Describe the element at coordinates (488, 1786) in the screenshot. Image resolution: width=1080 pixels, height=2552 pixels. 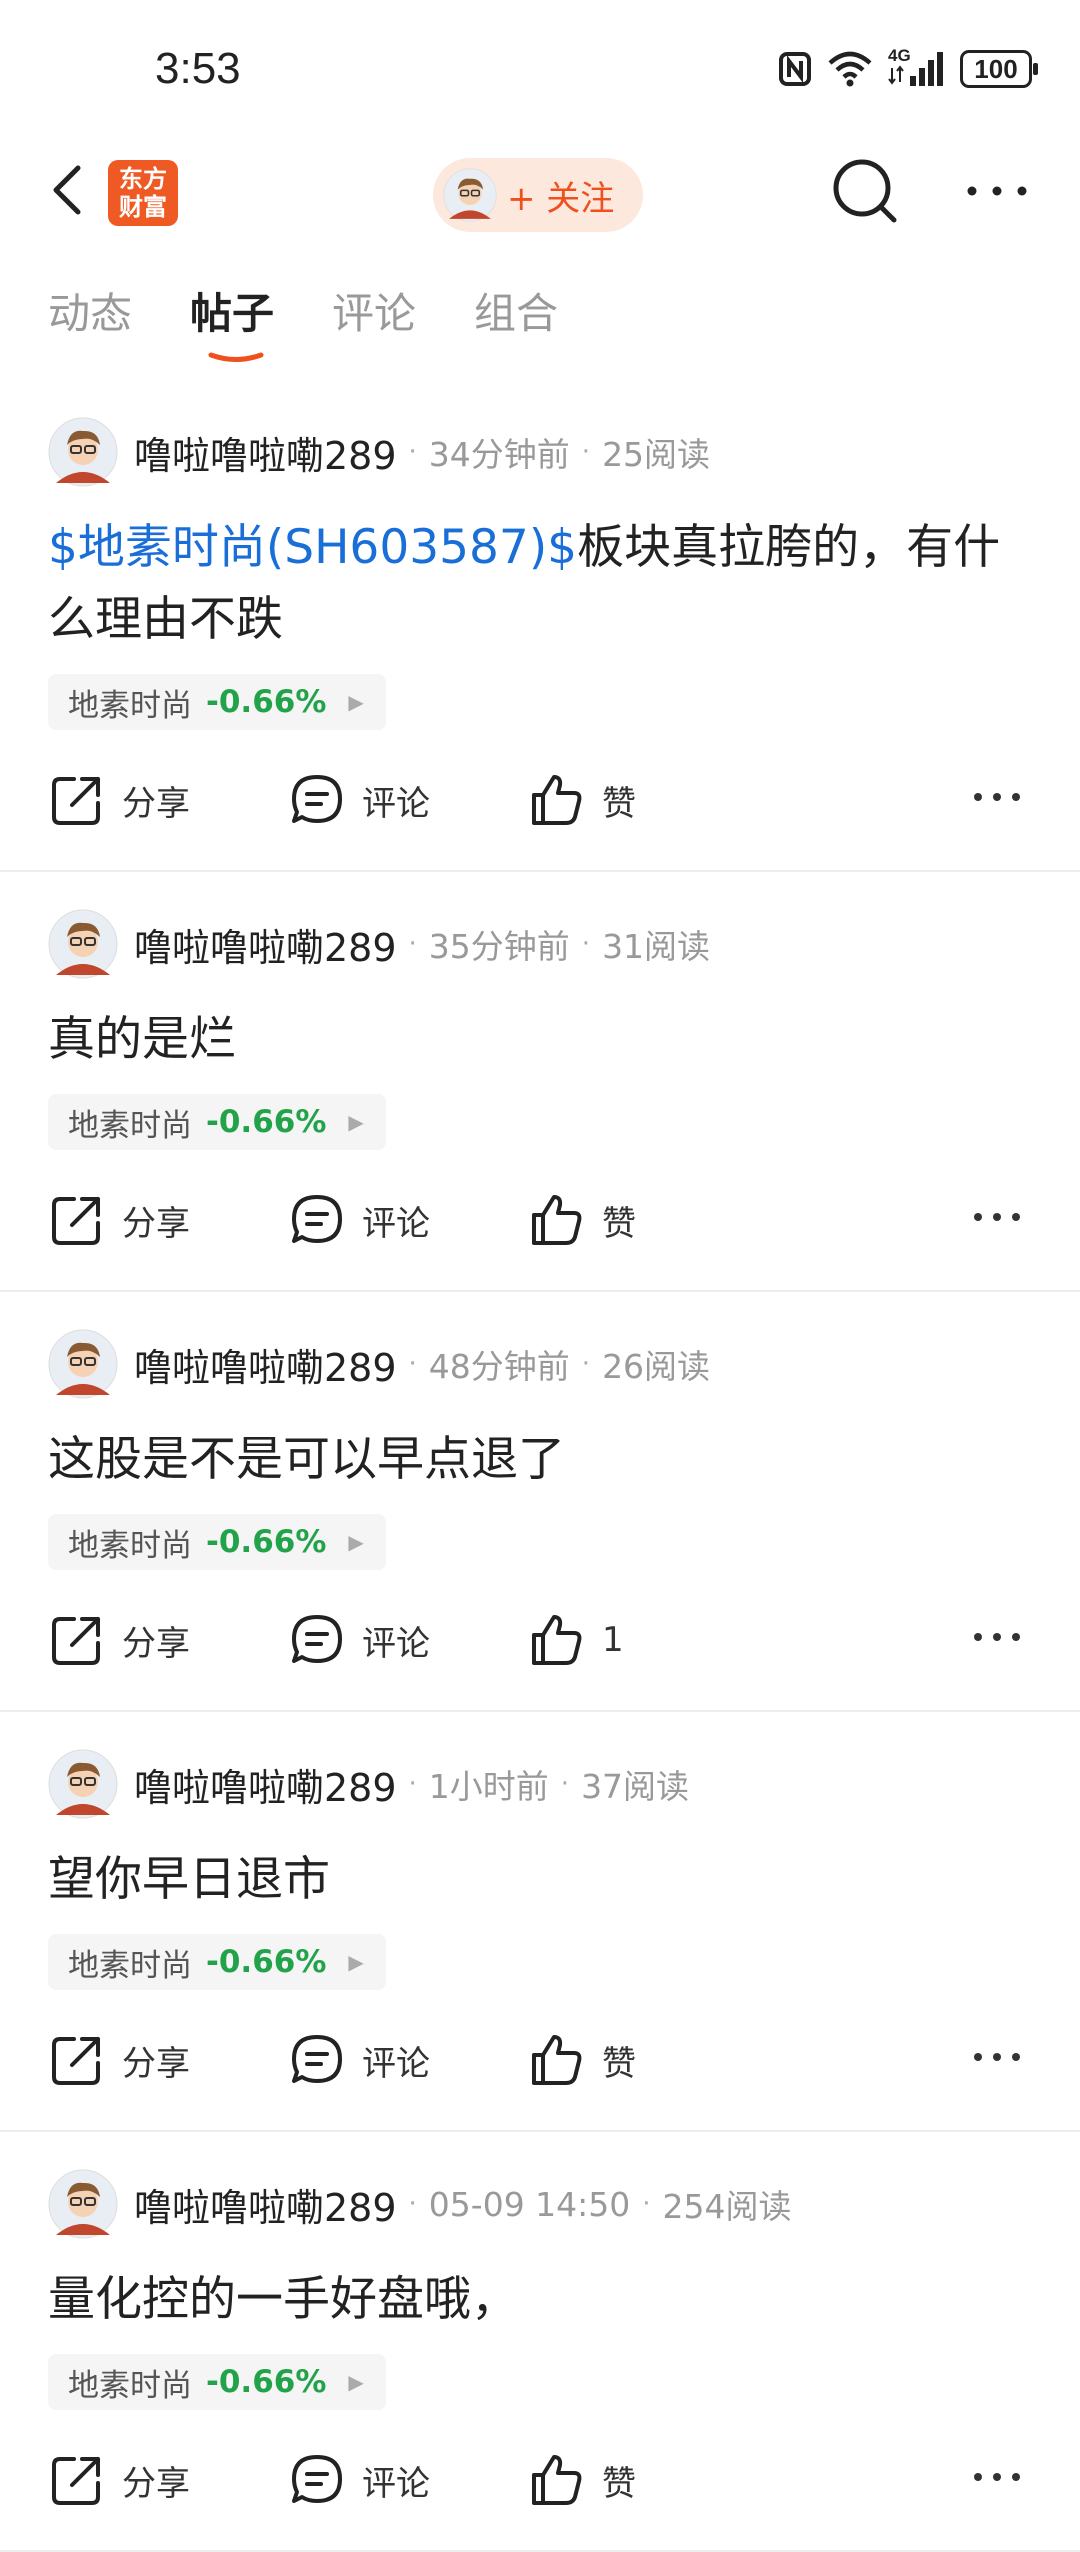
I see `post-time: 1小时前` at that location.